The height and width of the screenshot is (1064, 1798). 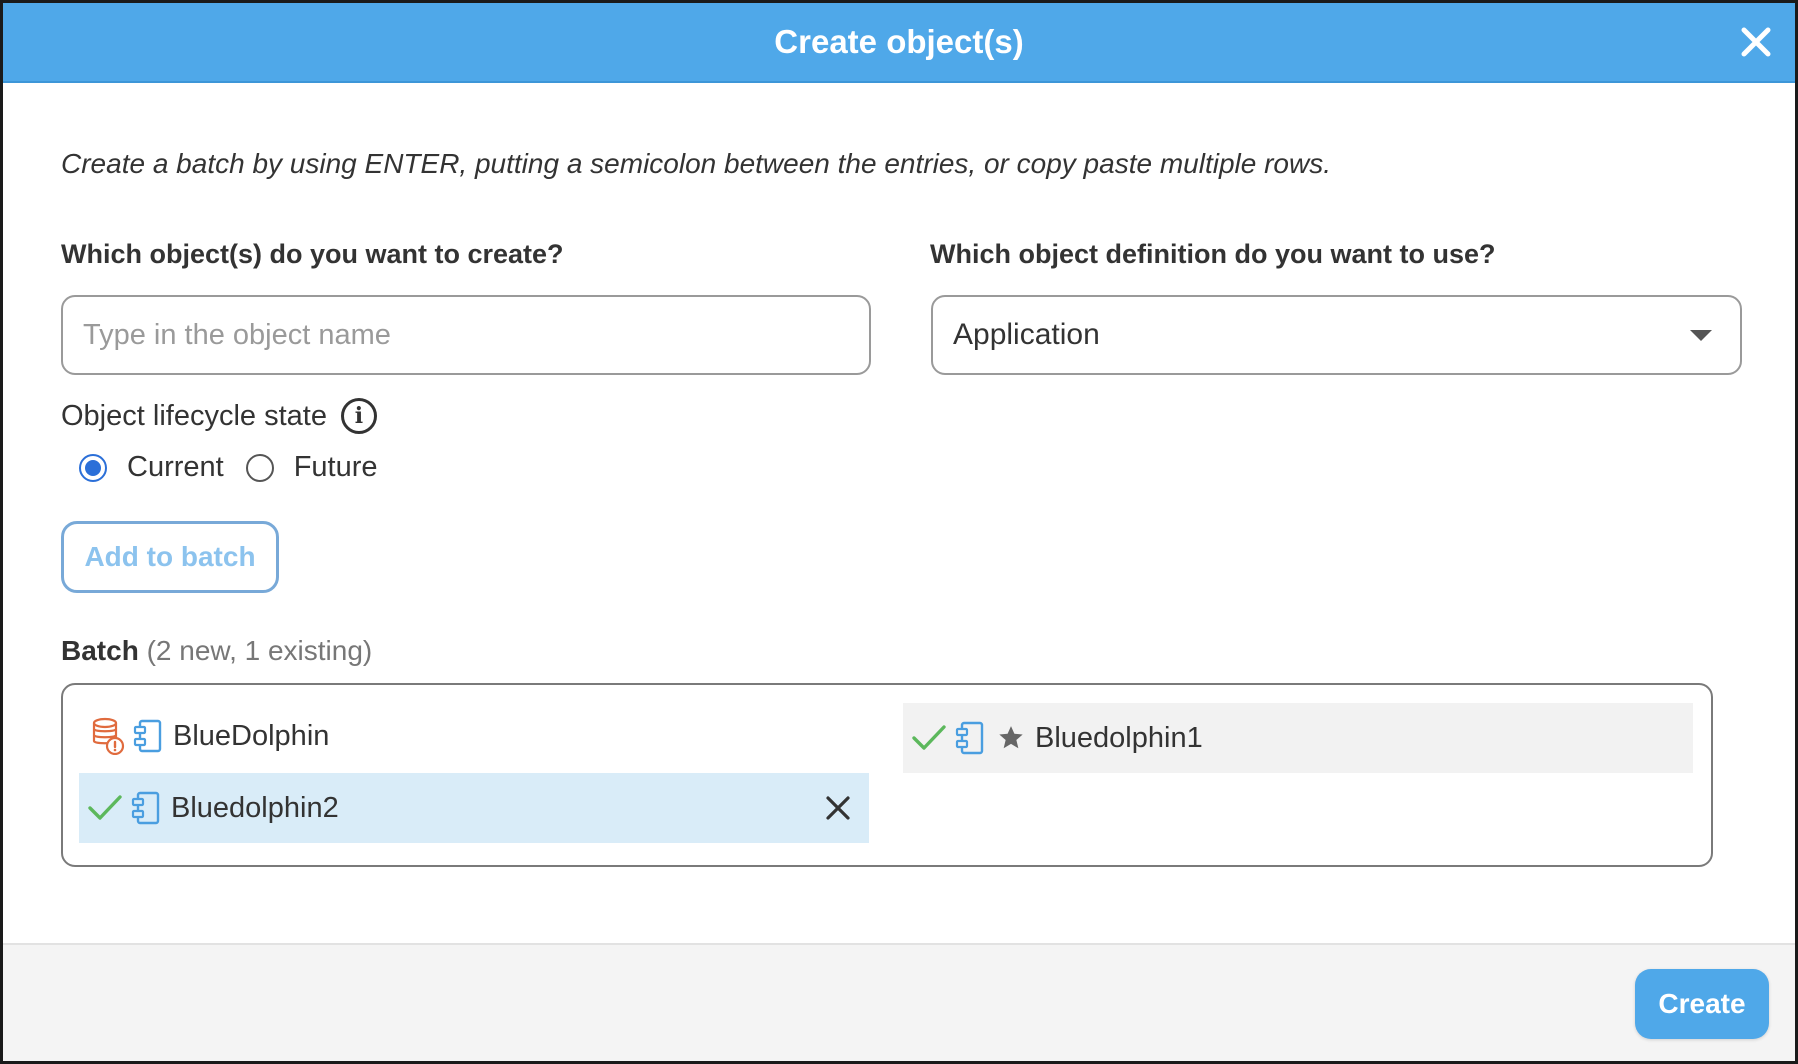 I want to click on remove-item-button, so click(x=838, y=808).